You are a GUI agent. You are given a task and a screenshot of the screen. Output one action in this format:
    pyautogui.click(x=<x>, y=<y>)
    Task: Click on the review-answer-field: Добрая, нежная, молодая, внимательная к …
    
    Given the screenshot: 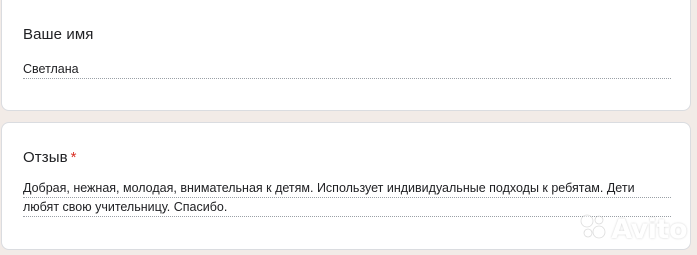 What is the action you would take?
    pyautogui.click(x=347, y=198)
    